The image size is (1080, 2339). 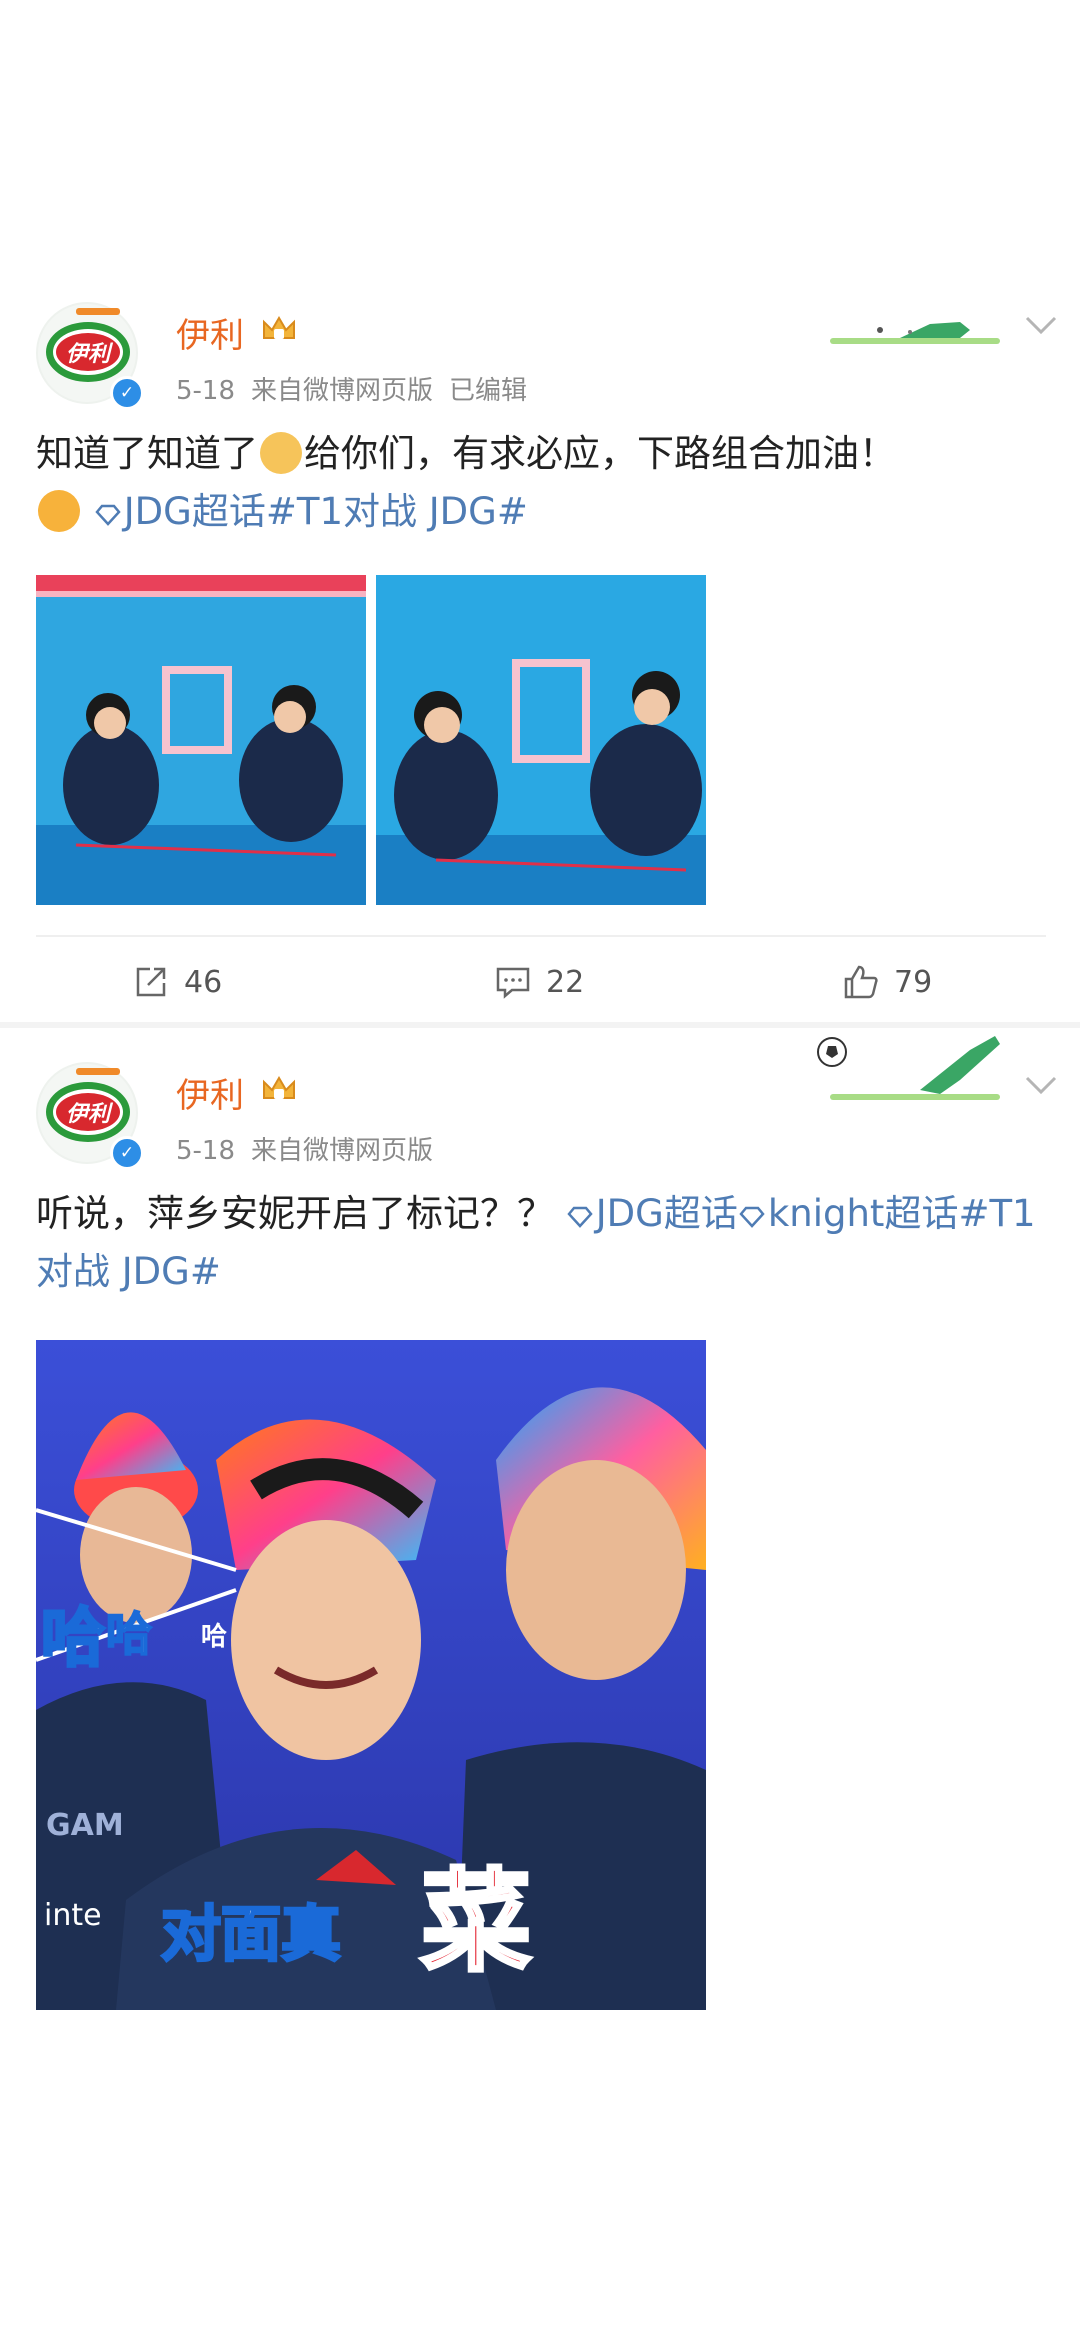 I want to click on post-text: 听说，萍乡安妮开启了标记？？ JDG超话 knight超话#T1对战 JDG#, so click(x=541, y=1243).